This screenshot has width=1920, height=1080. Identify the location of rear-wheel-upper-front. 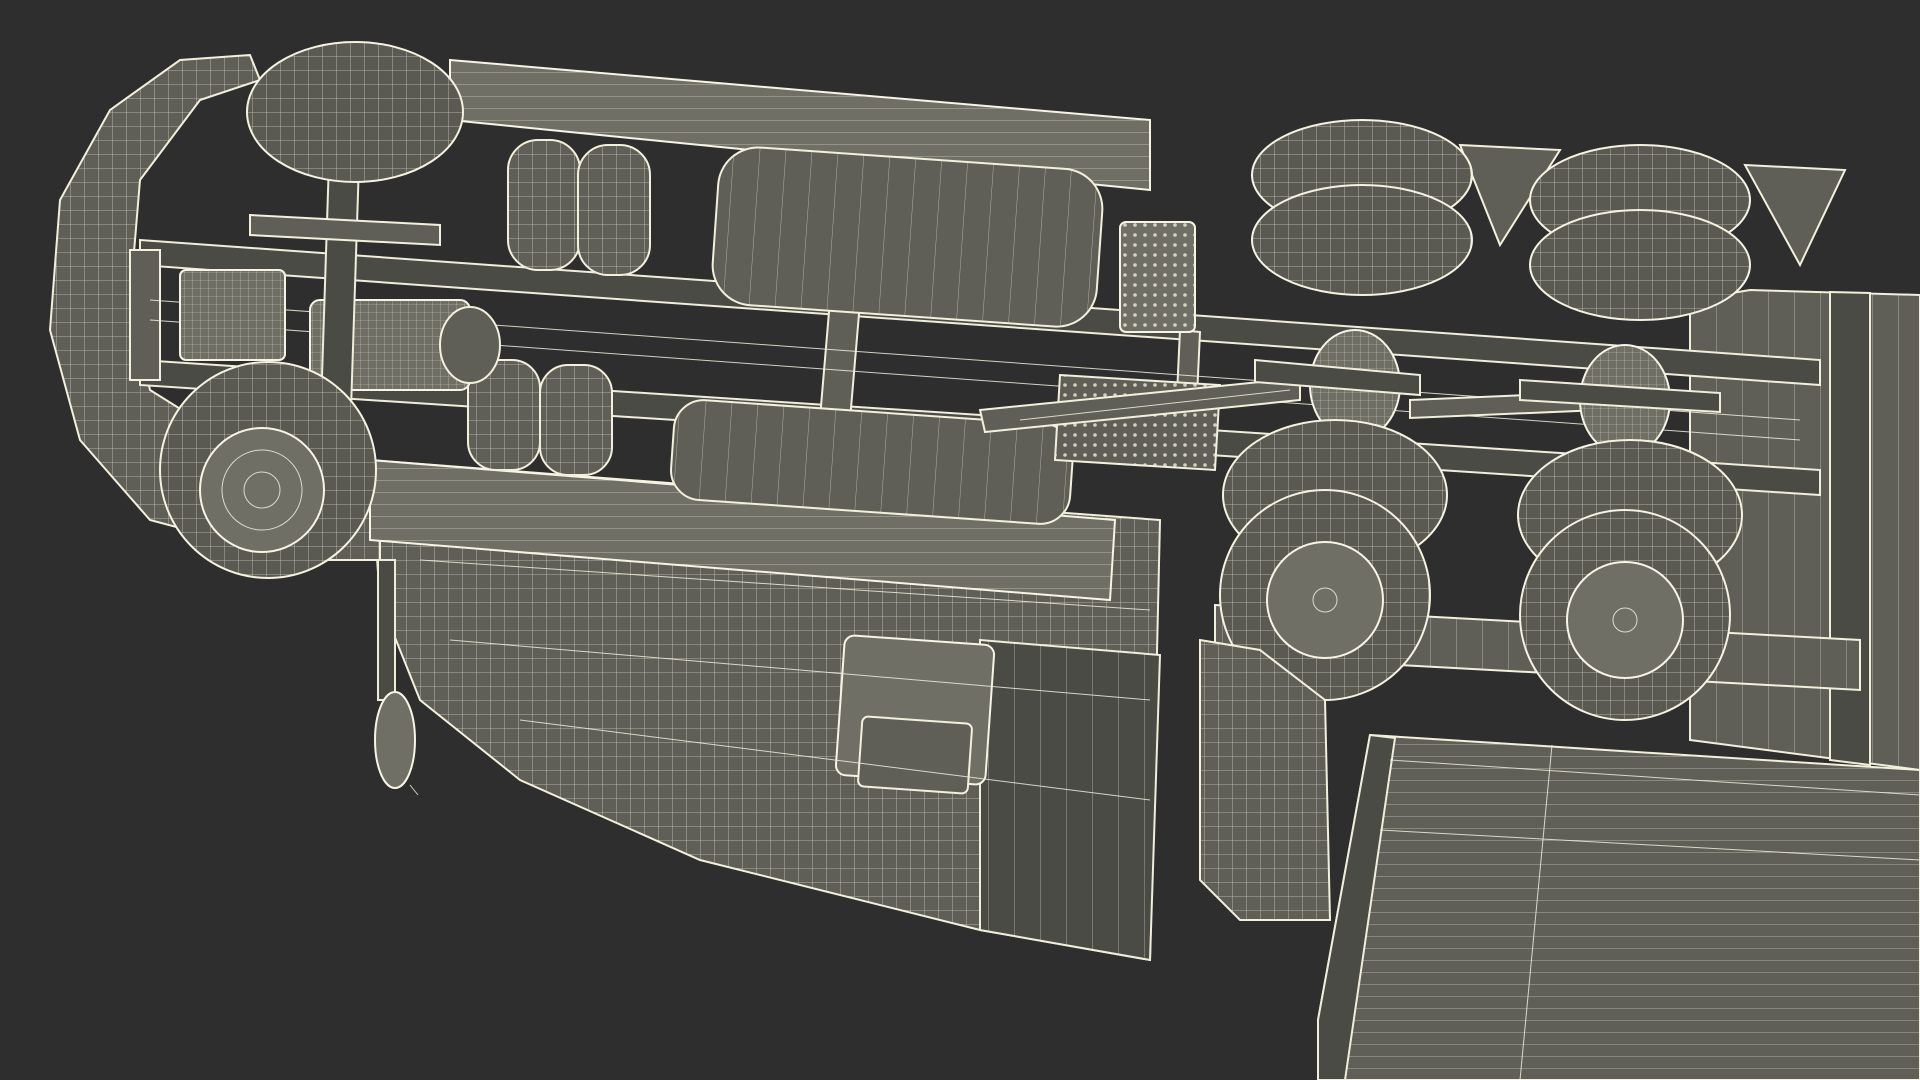
(1362, 207).